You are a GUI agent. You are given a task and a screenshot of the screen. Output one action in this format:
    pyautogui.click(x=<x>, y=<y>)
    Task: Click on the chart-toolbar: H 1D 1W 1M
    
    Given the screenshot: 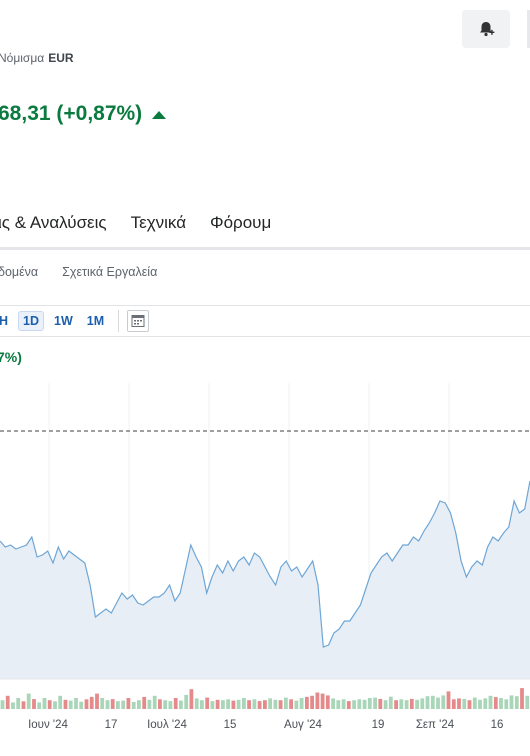 What is the action you would take?
    pyautogui.click(x=75, y=321)
    